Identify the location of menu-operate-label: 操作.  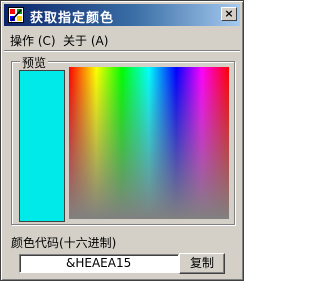
(22, 41).